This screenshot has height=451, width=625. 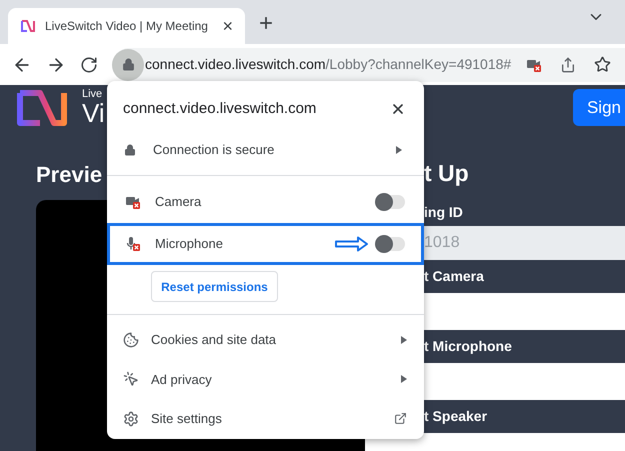 What do you see at coordinates (454, 276) in the screenshot?
I see `section-label: t Camera` at bounding box center [454, 276].